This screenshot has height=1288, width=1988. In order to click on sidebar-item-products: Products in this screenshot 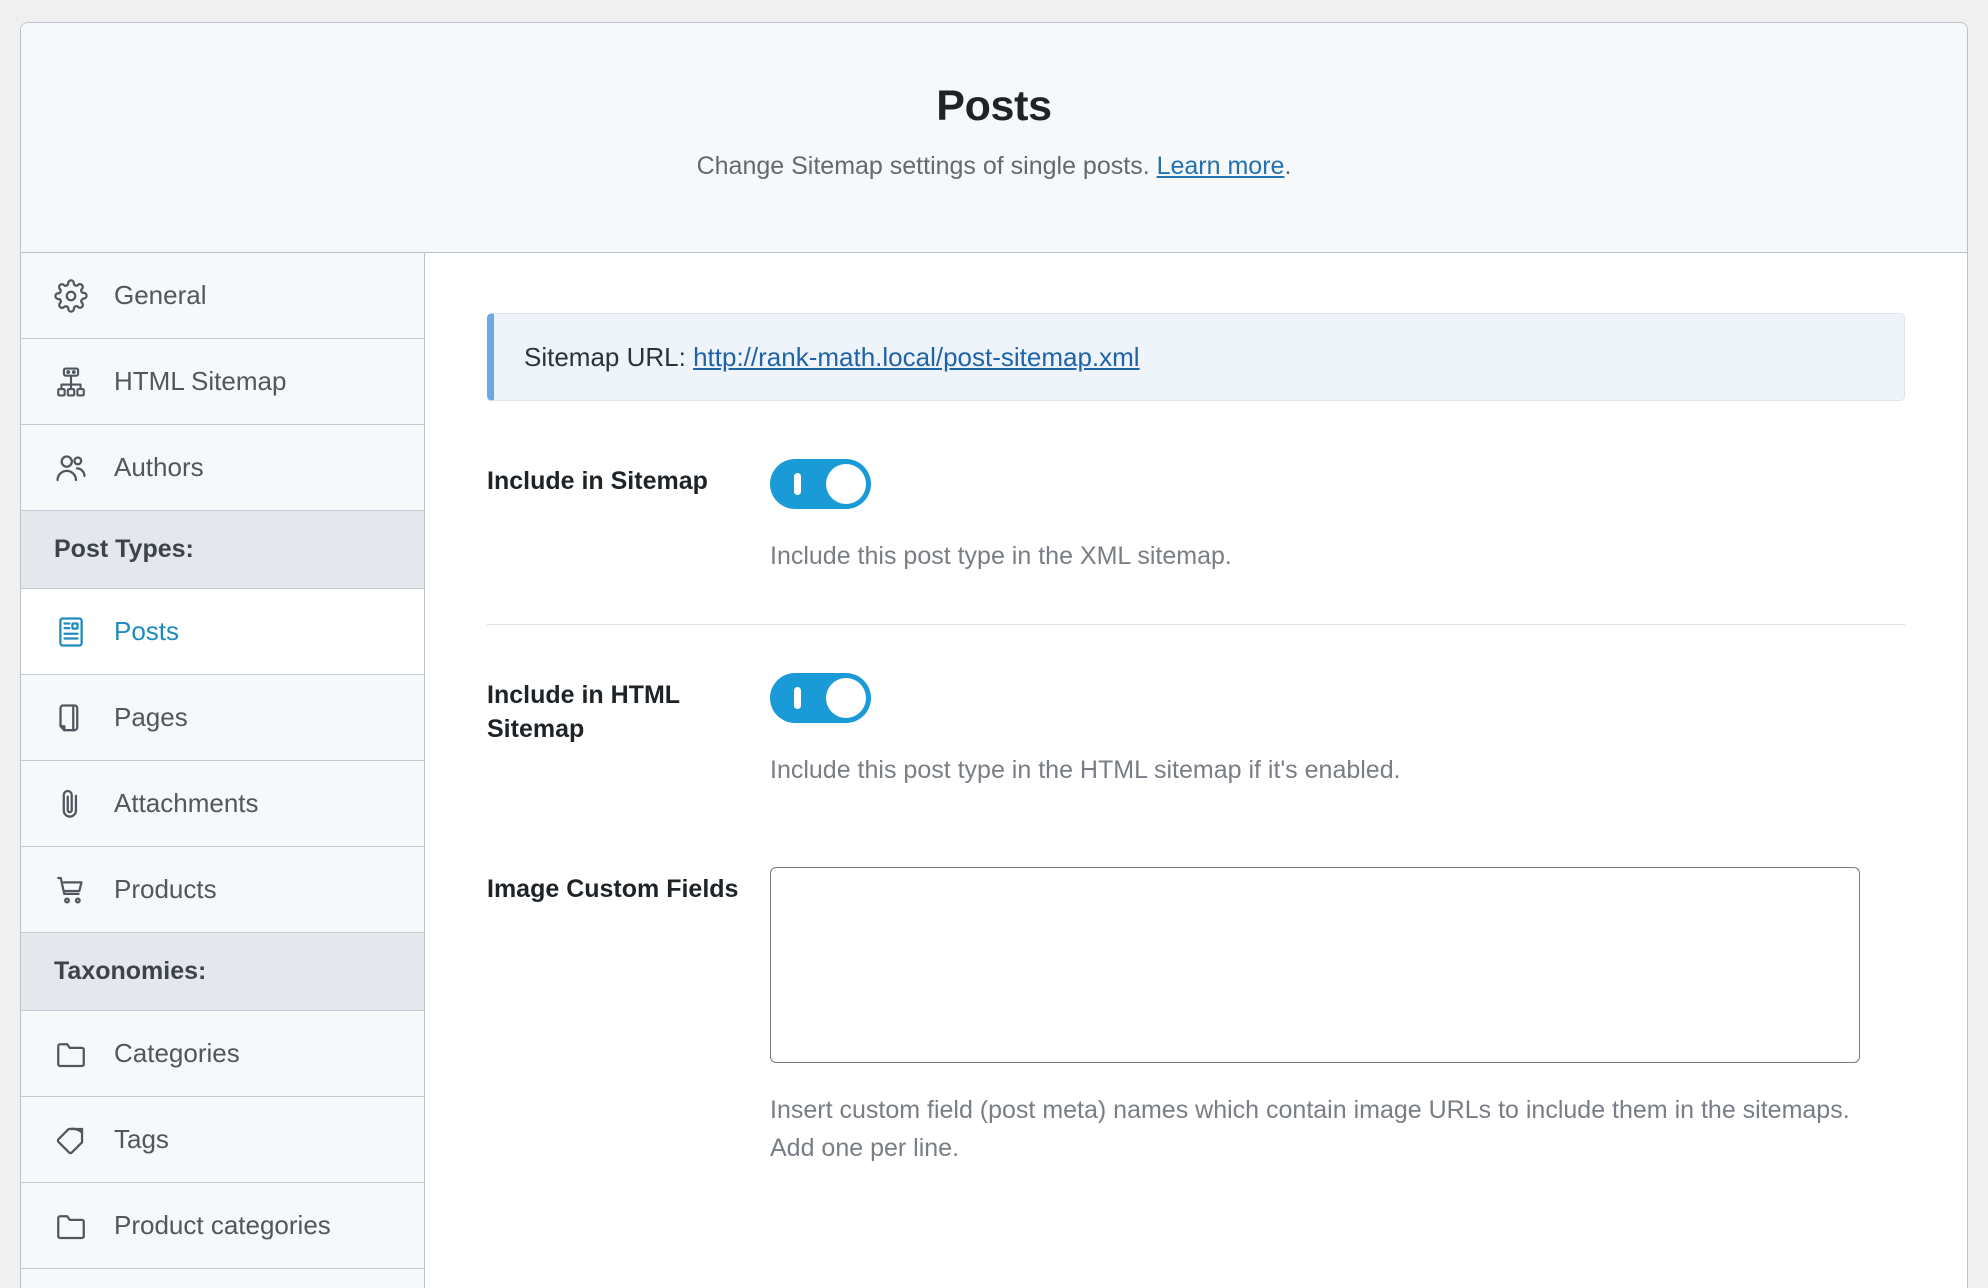, I will do `click(222, 890)`.